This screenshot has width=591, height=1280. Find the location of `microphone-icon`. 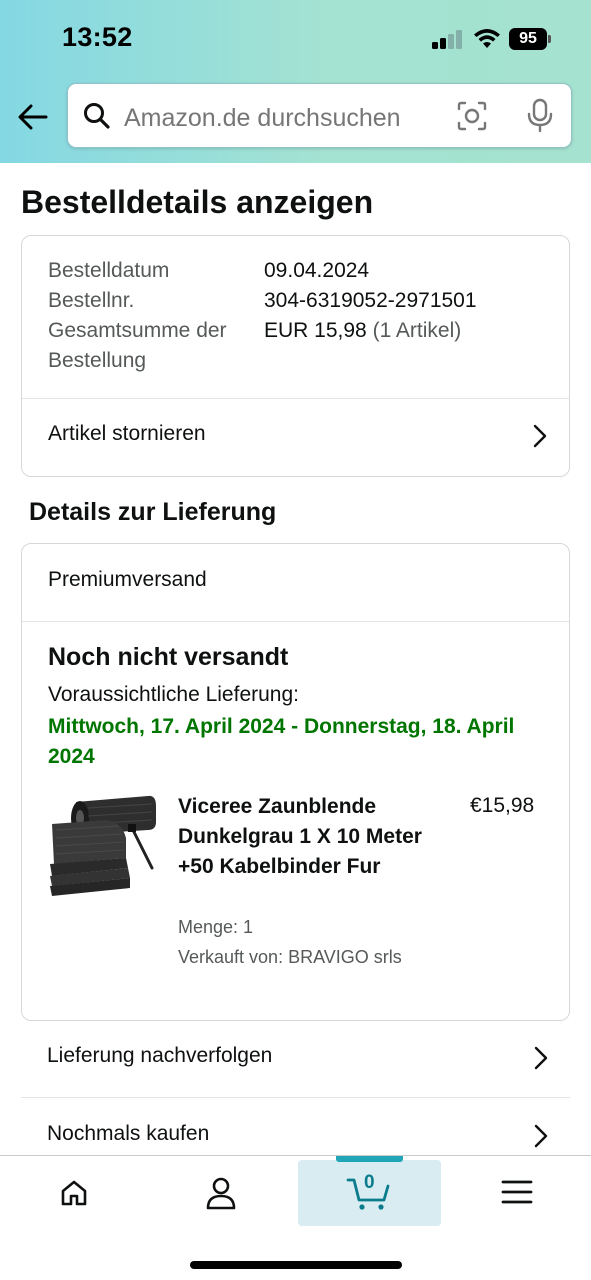

microphone-icon is located at coordinates (540, 116).